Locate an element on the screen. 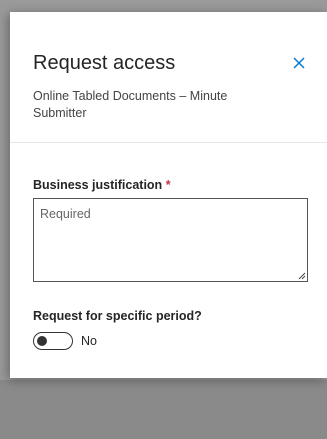 Image resolution: width=327 pixels, height=439 pixels. resize-grip-icon is located at coordinates (302, 276).